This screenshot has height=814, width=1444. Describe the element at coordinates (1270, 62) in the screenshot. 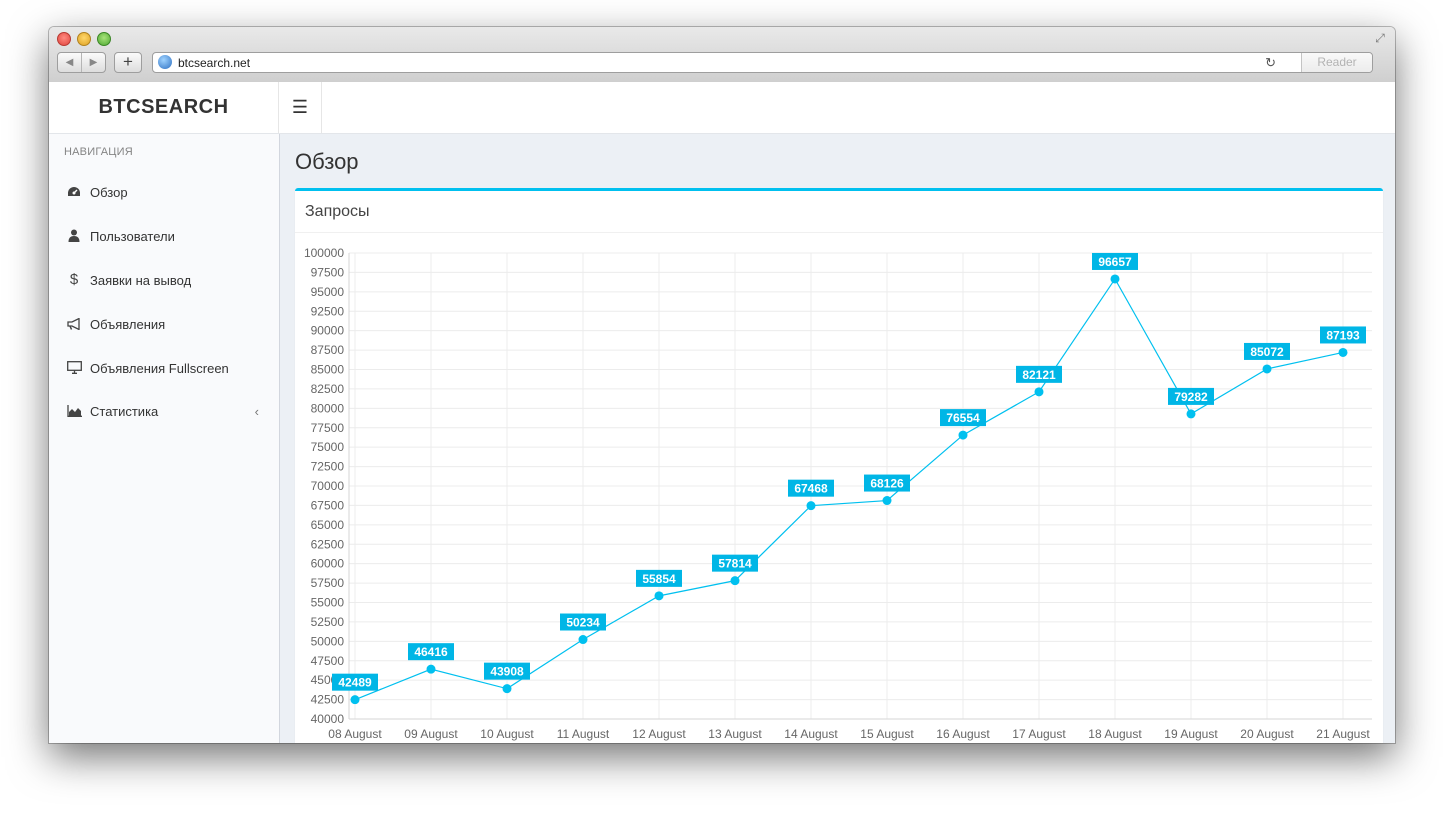

I see `reload-icon: ↻` at that location.